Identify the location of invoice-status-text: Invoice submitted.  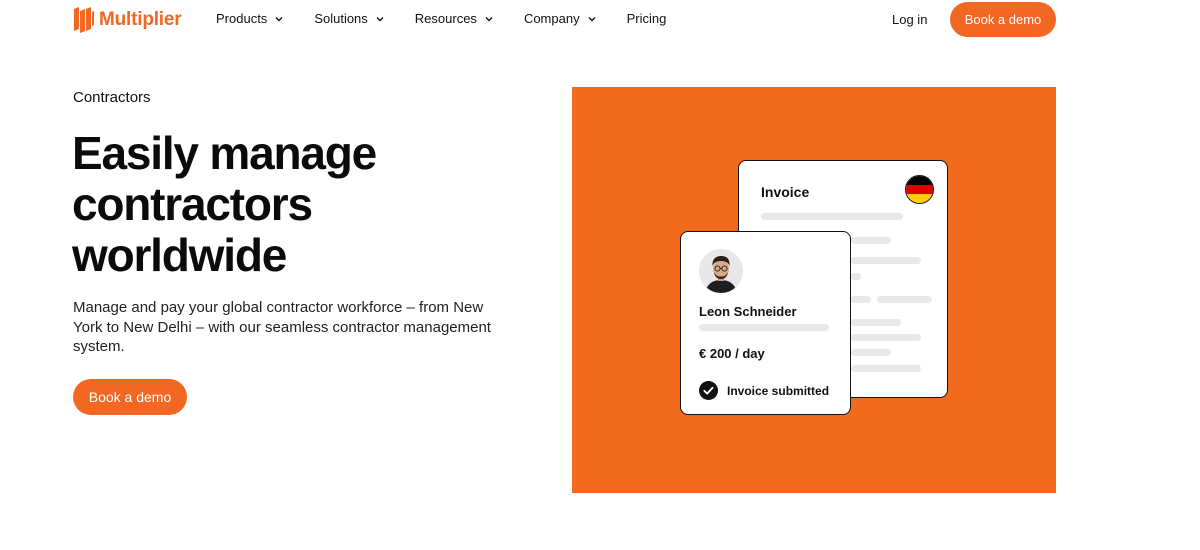
(778, 390).